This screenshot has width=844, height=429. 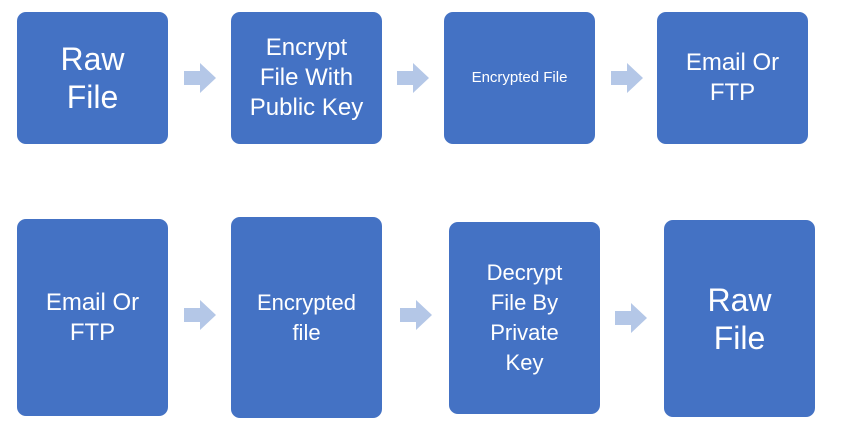 I want to click on row1-raw-file-box: Raw File, so click(x=92, y=78).